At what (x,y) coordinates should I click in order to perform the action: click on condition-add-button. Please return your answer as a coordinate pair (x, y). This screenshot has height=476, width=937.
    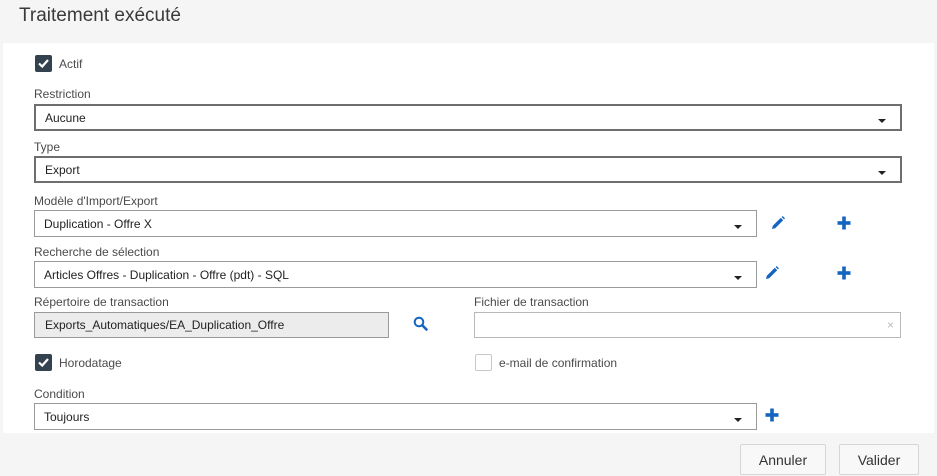
    Looking at the image, I should click on (772, 415).